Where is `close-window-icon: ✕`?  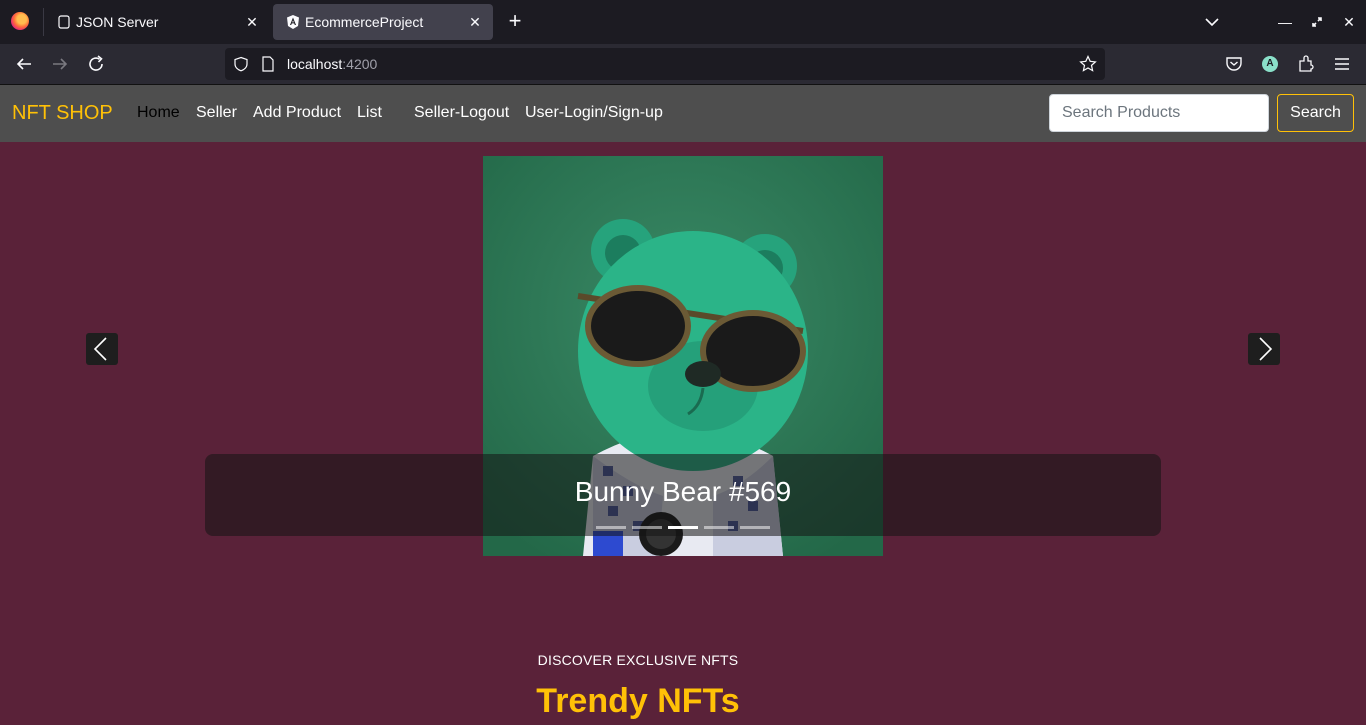
close-window-icon: ✕ is located at coordinates (1349, 22).